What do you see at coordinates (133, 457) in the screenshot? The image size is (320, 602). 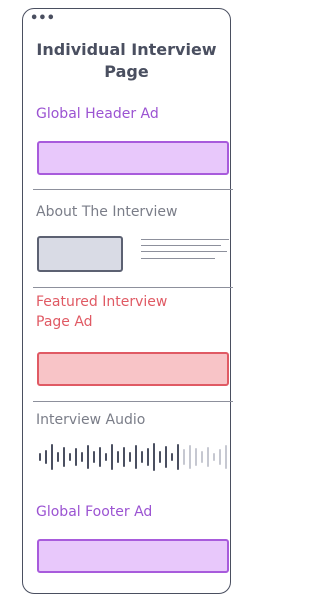 I see `audio-waveform-icon` at bounding box center [133, 457].